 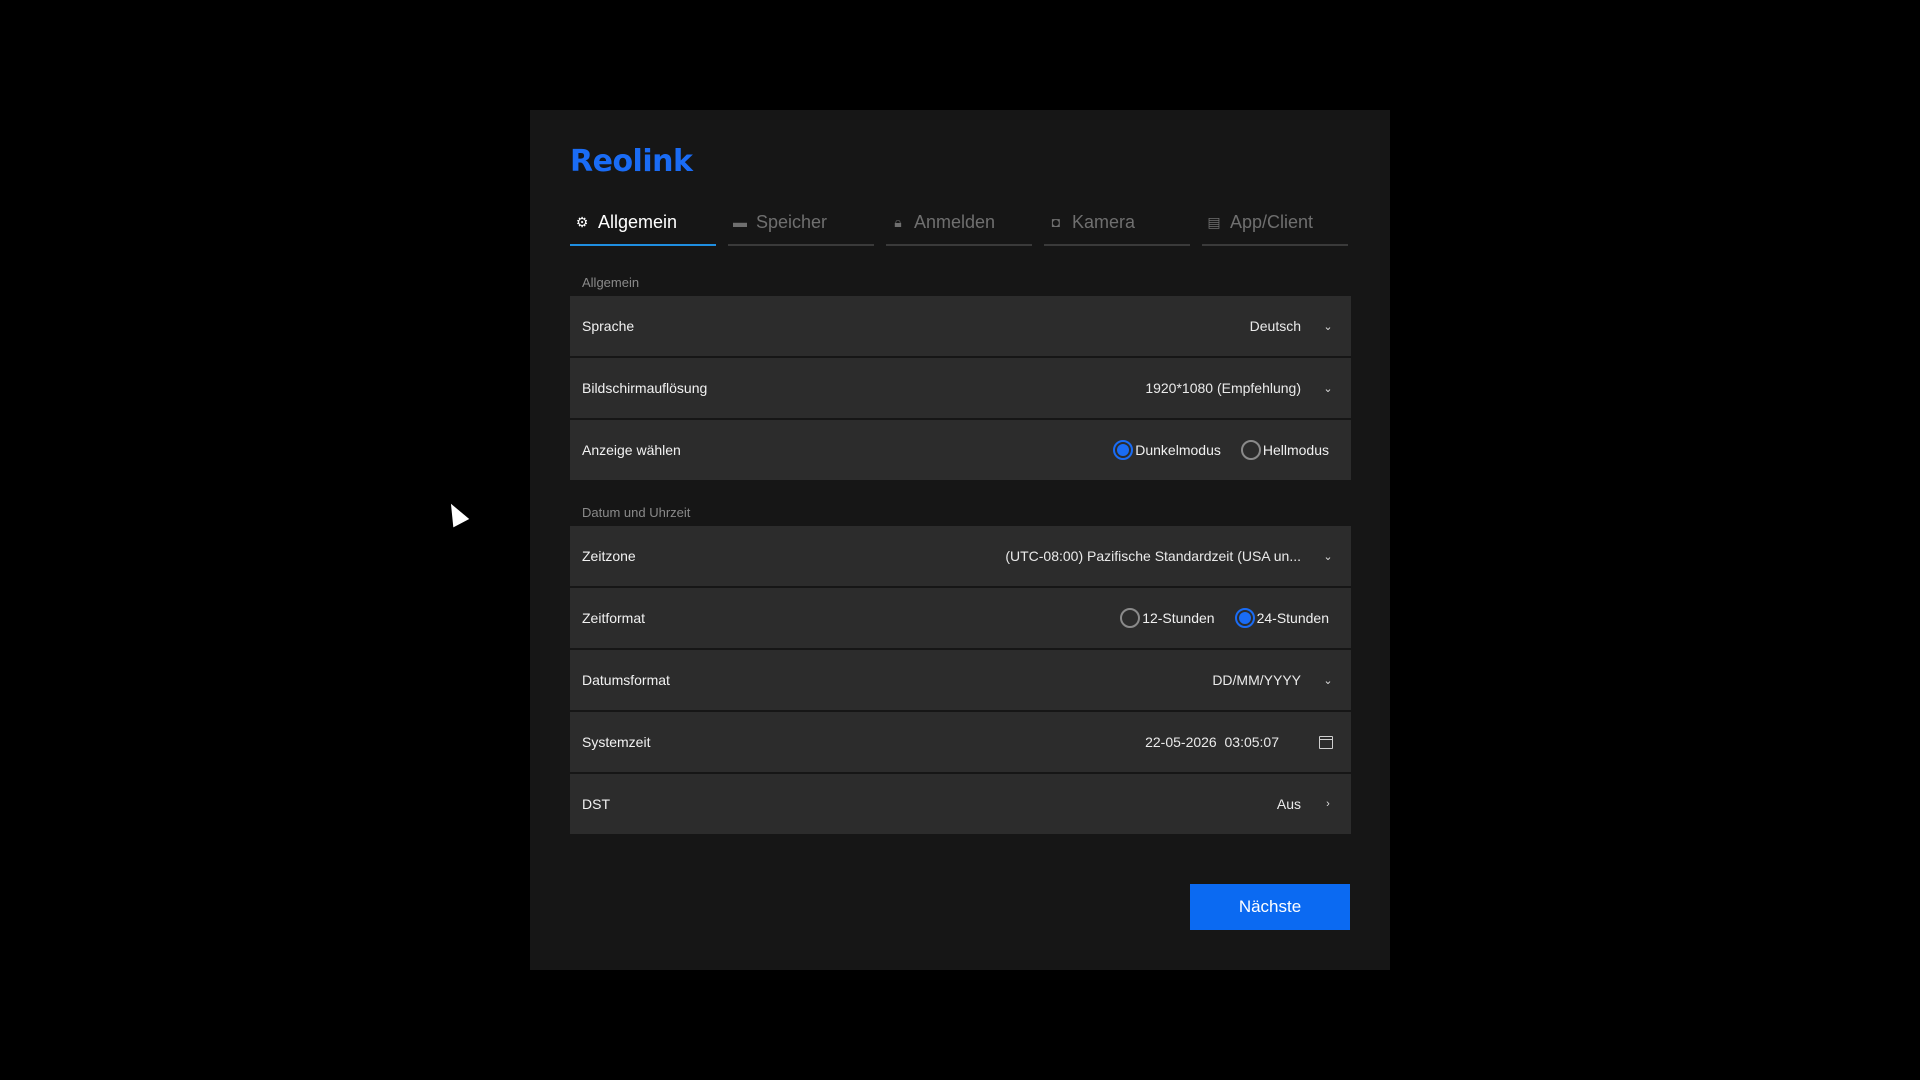 What do you see at coordinates (456, 513) in the screenshot?
I see `mouse-cursor-icon` at bounding box center [456, 513].